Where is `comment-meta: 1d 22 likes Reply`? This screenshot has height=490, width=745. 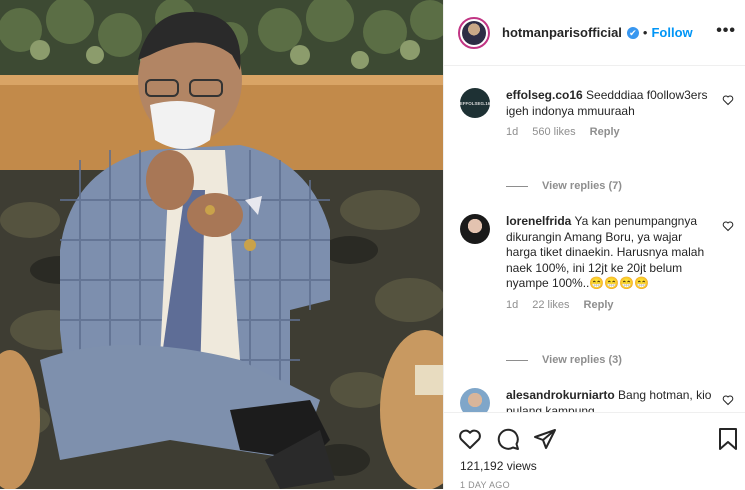 comment-meta: 1d 22 likes Reply is located at coordinates (611, 306).